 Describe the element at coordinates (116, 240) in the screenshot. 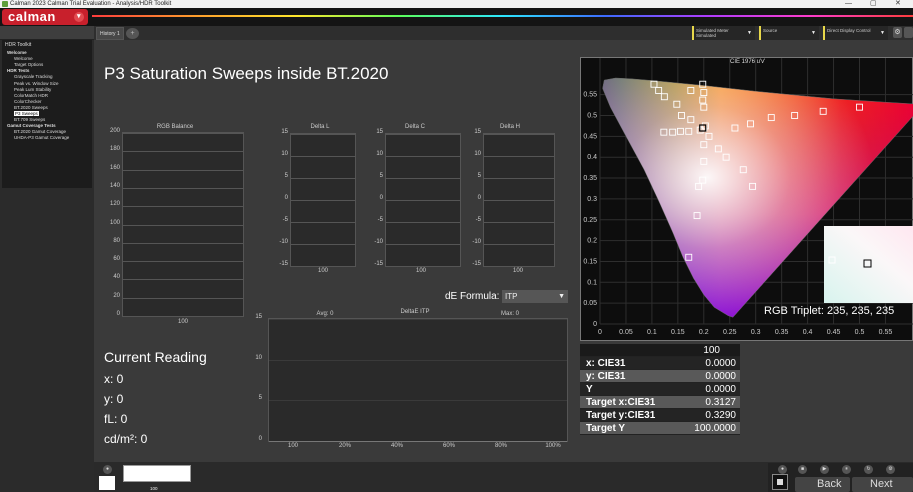

I see `tick-label: 80` at that location.